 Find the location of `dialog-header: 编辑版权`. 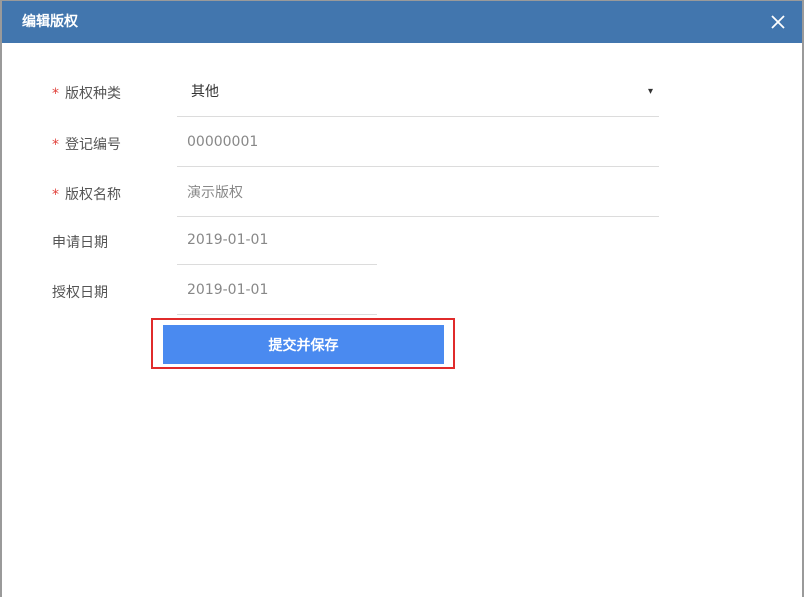

dialog-header: 编辑版权 is located at coordinates (402, 22).